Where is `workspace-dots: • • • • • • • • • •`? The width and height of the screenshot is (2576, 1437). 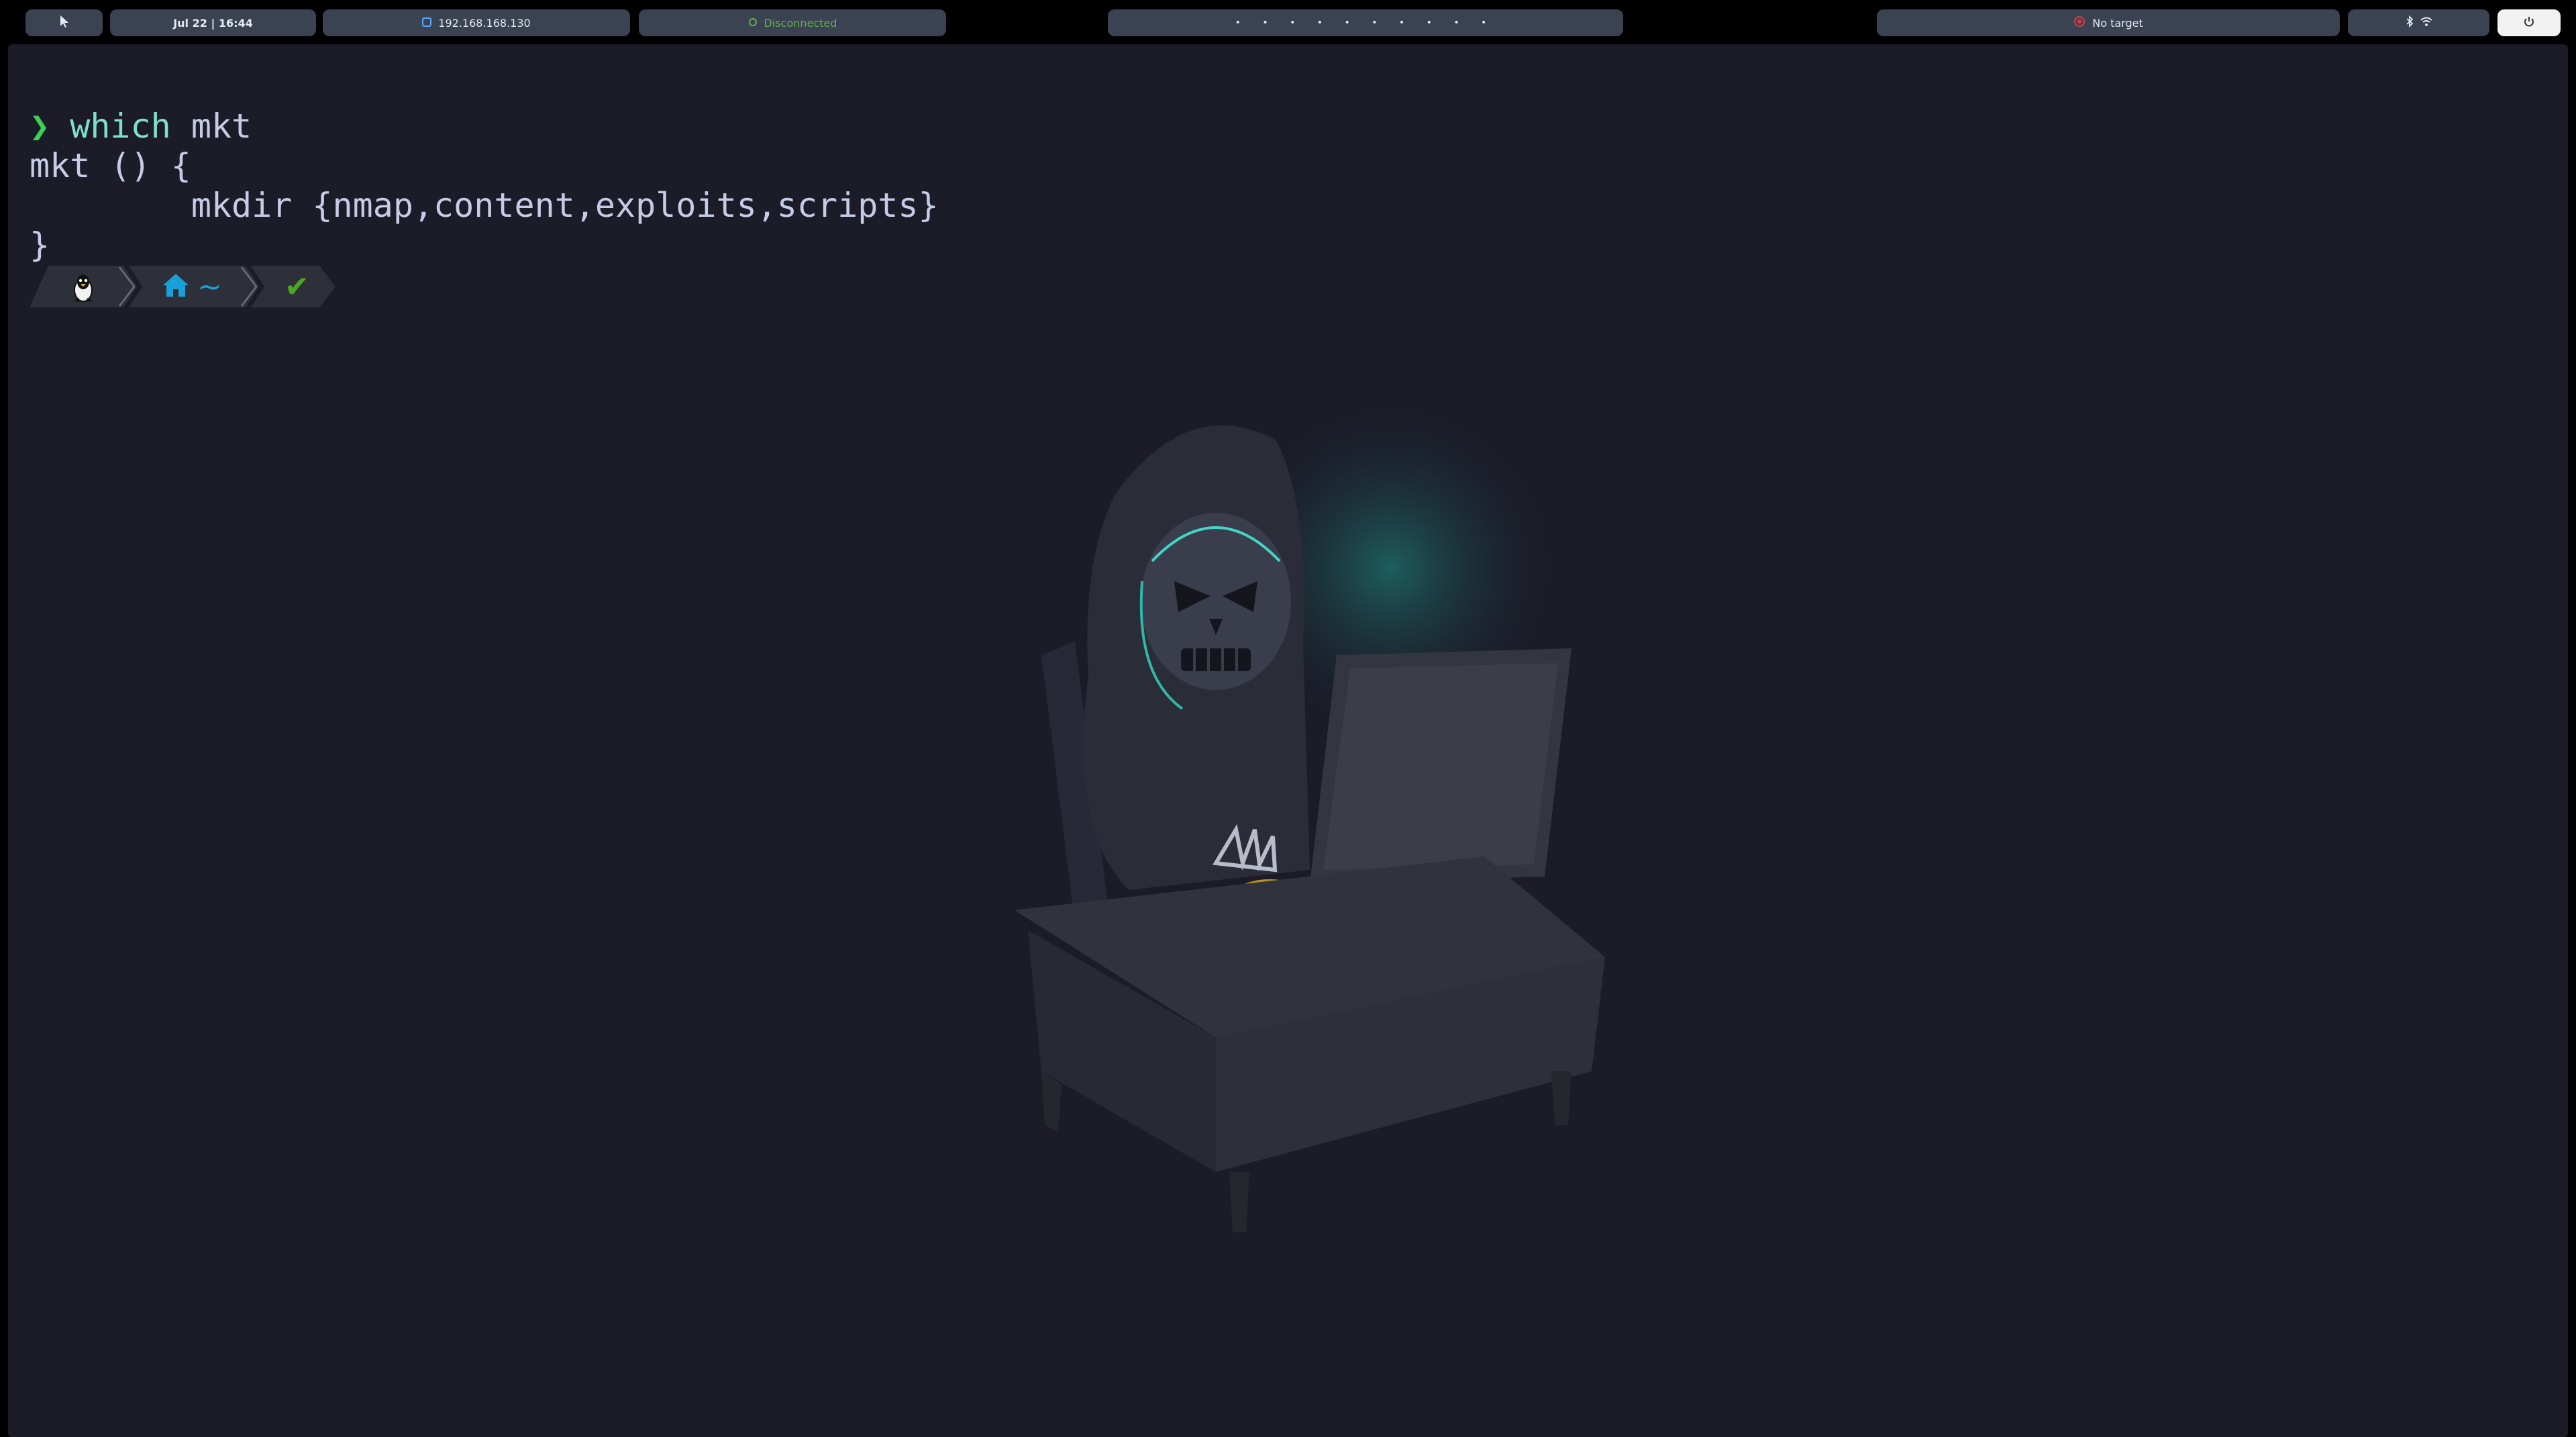 workspace-dots: • • • • • • • • • • is located at coordinates (1365, 22).